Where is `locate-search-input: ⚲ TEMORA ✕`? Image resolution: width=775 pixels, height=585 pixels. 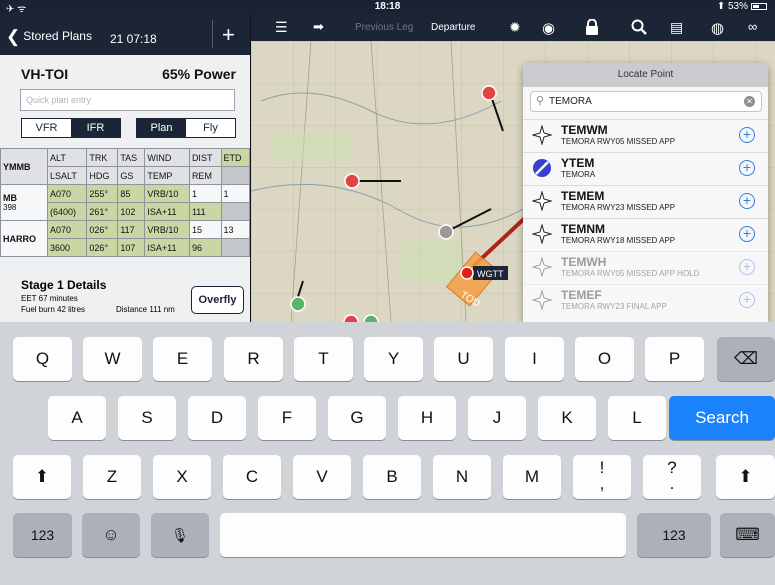
locate-search-input: ⚲ TEMORA ✕ is located at coordinates (646, 101).